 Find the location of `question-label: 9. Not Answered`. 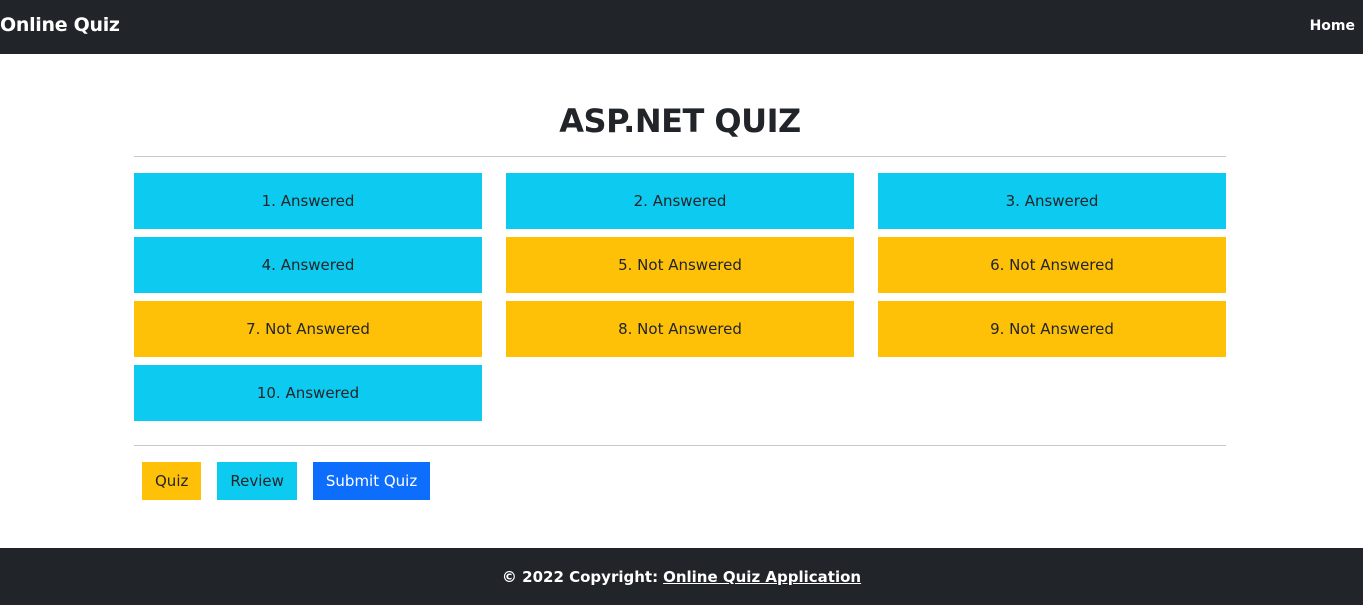

question-label: 9. Not Answered is located at coordinates (1052, 329).